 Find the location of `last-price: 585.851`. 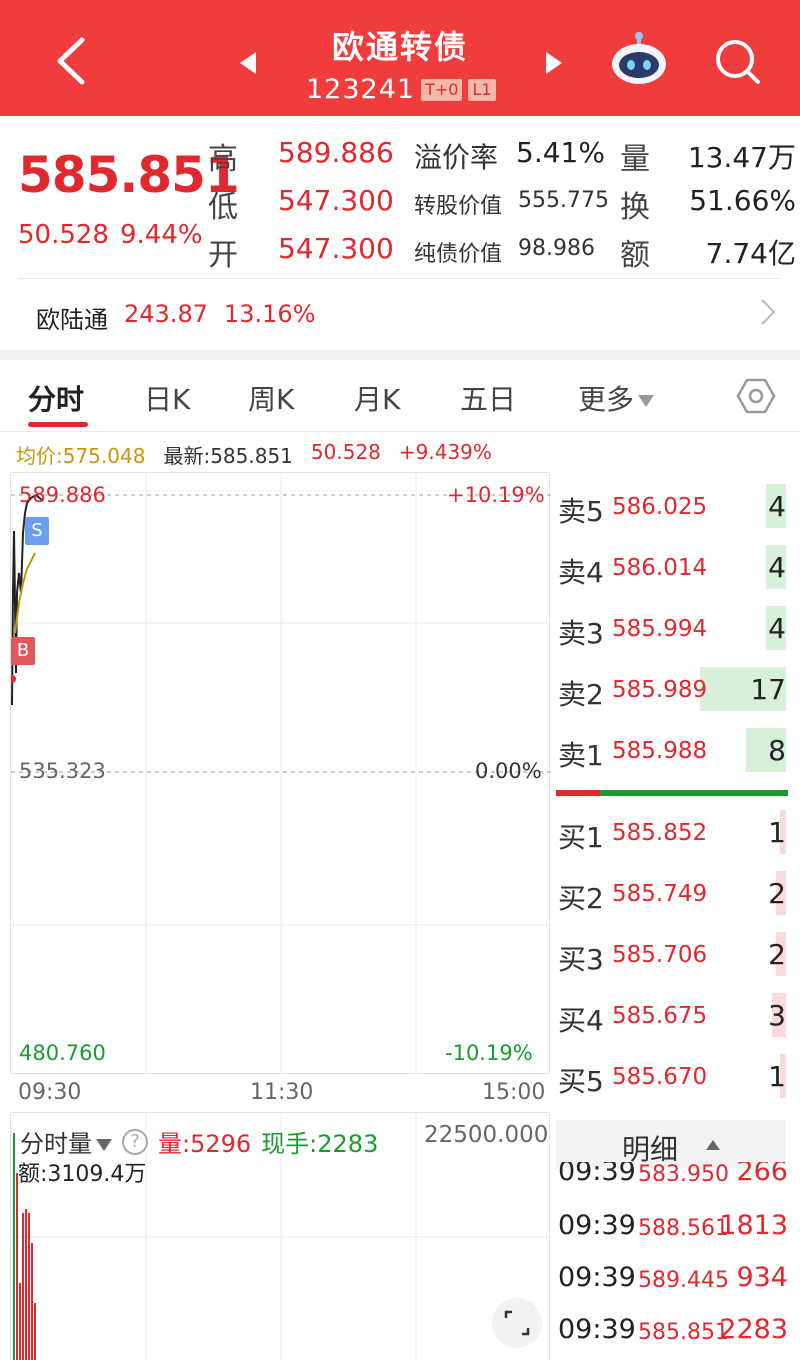

last-price: 585.851 is located at coordinates (129, 175).